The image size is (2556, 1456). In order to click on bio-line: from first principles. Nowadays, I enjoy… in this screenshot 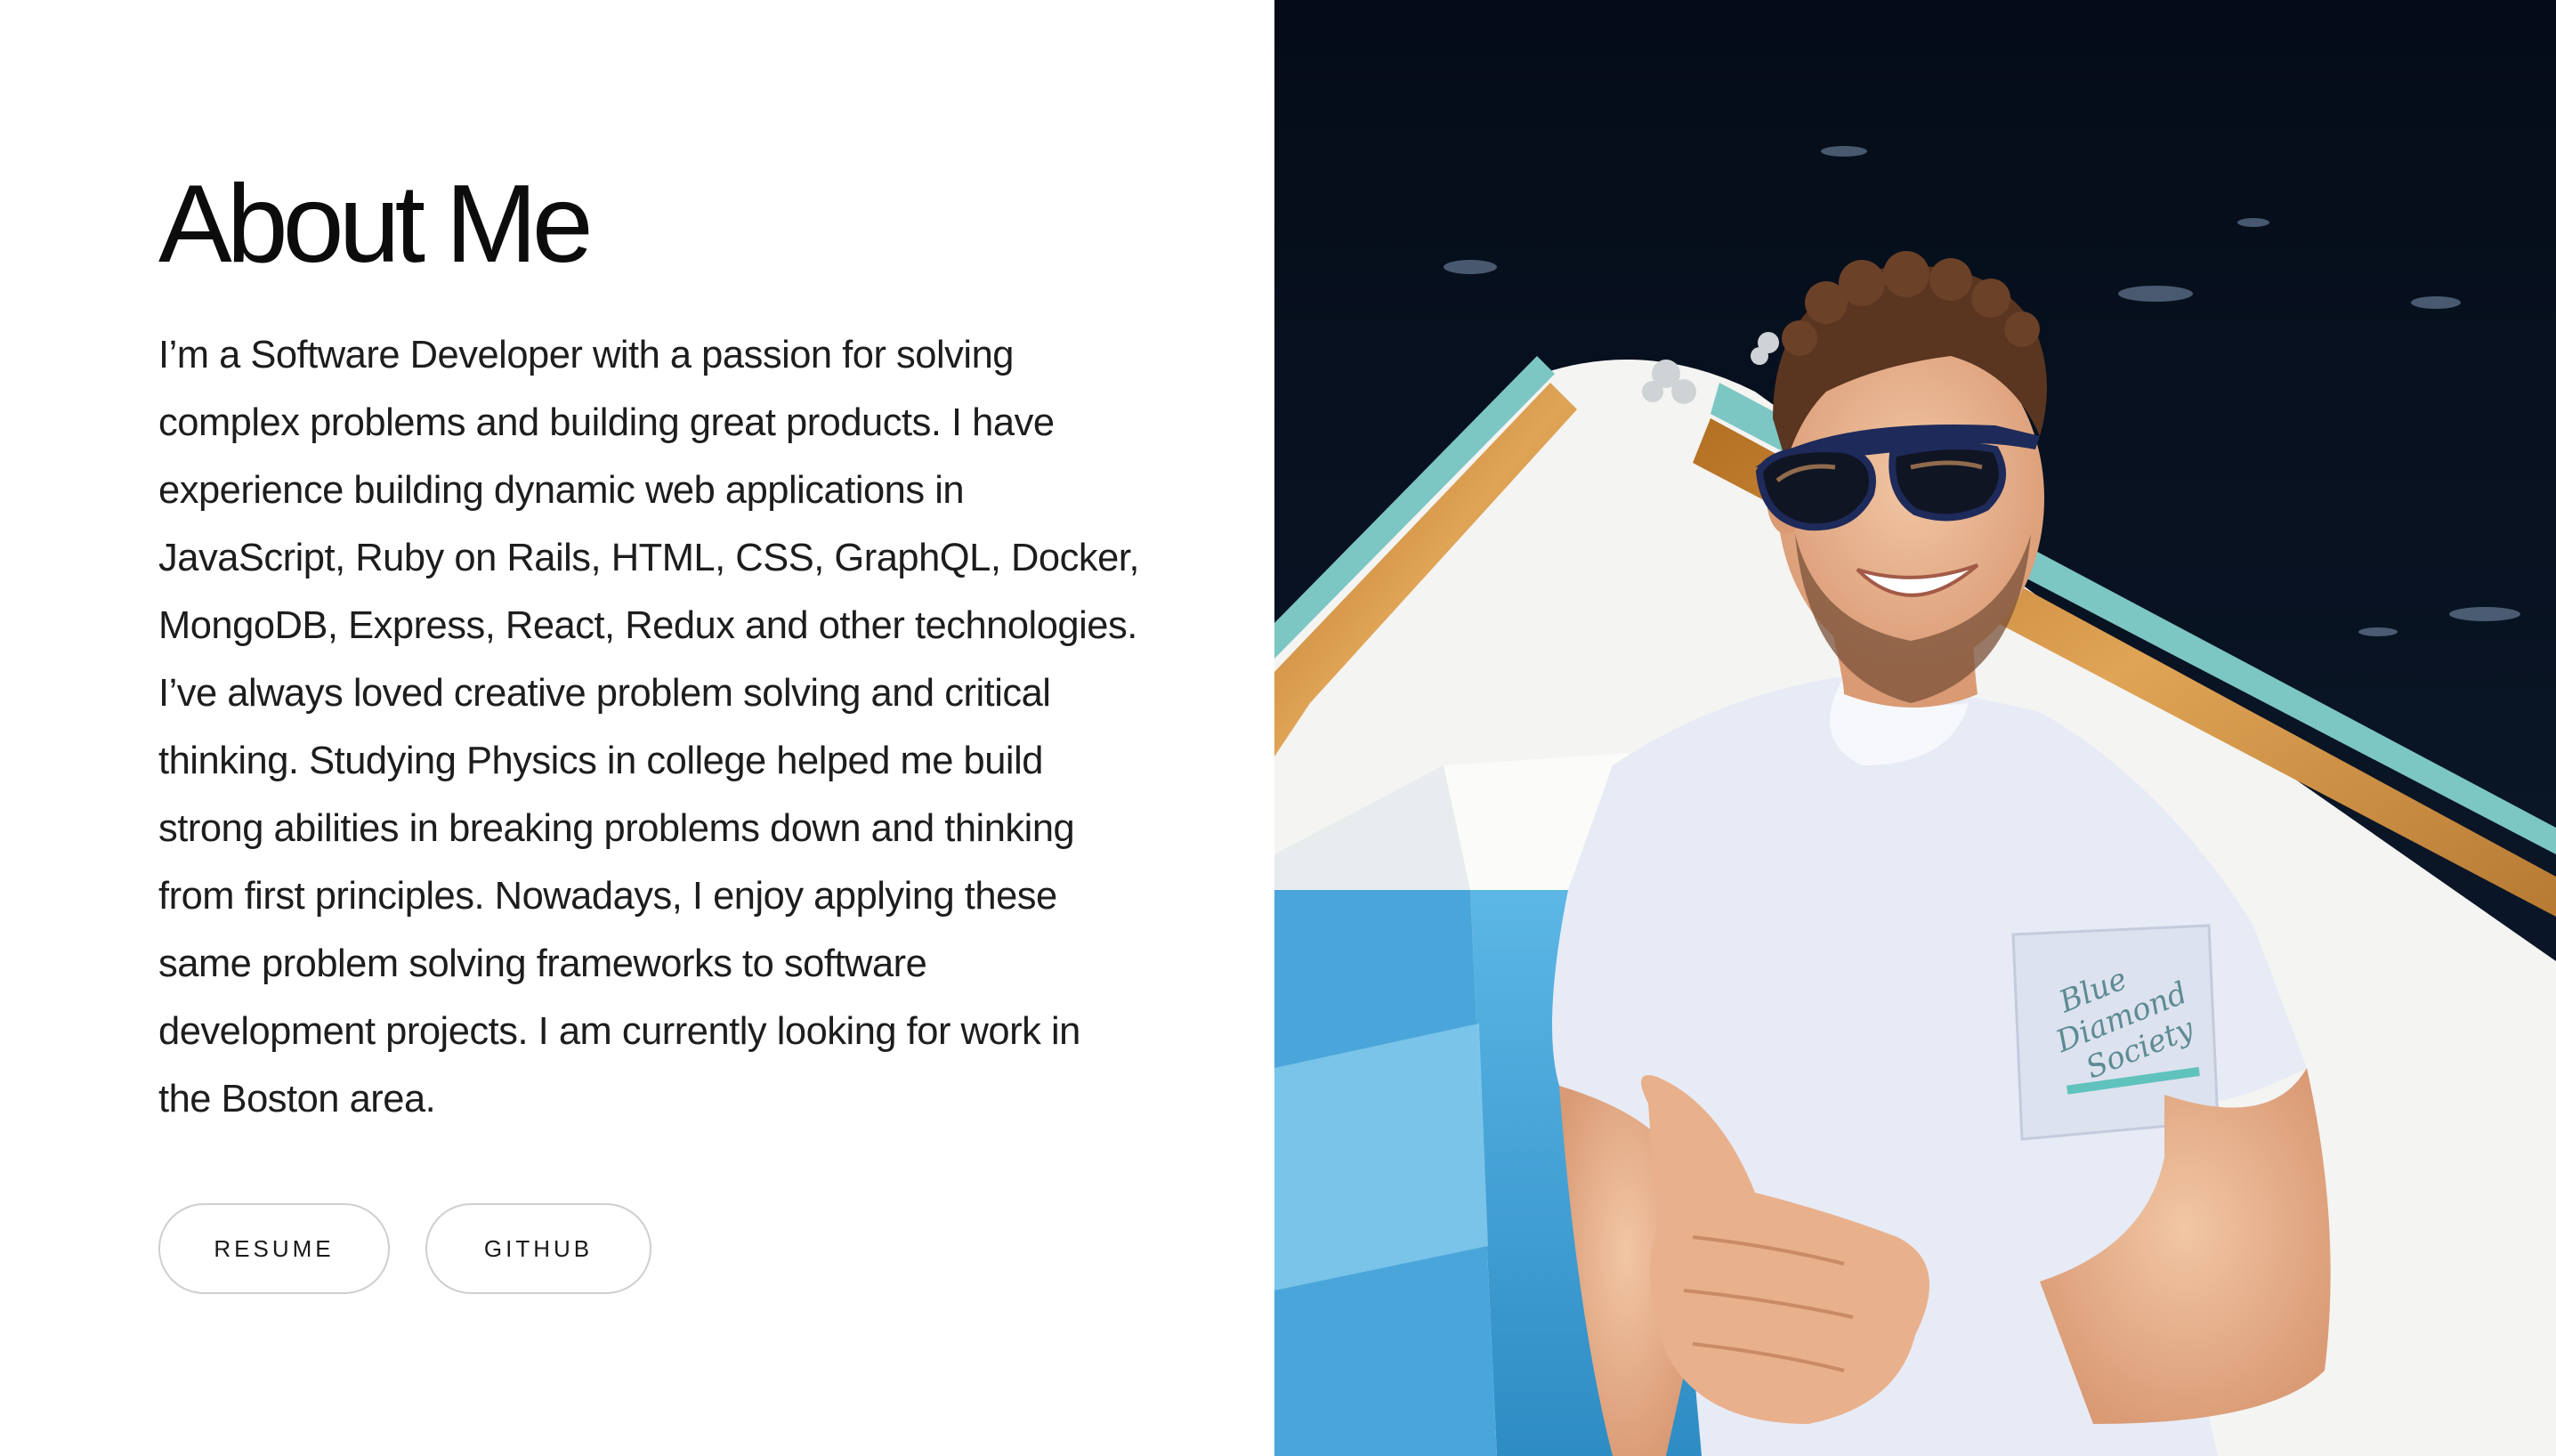, I will do `click(607, 896)`.